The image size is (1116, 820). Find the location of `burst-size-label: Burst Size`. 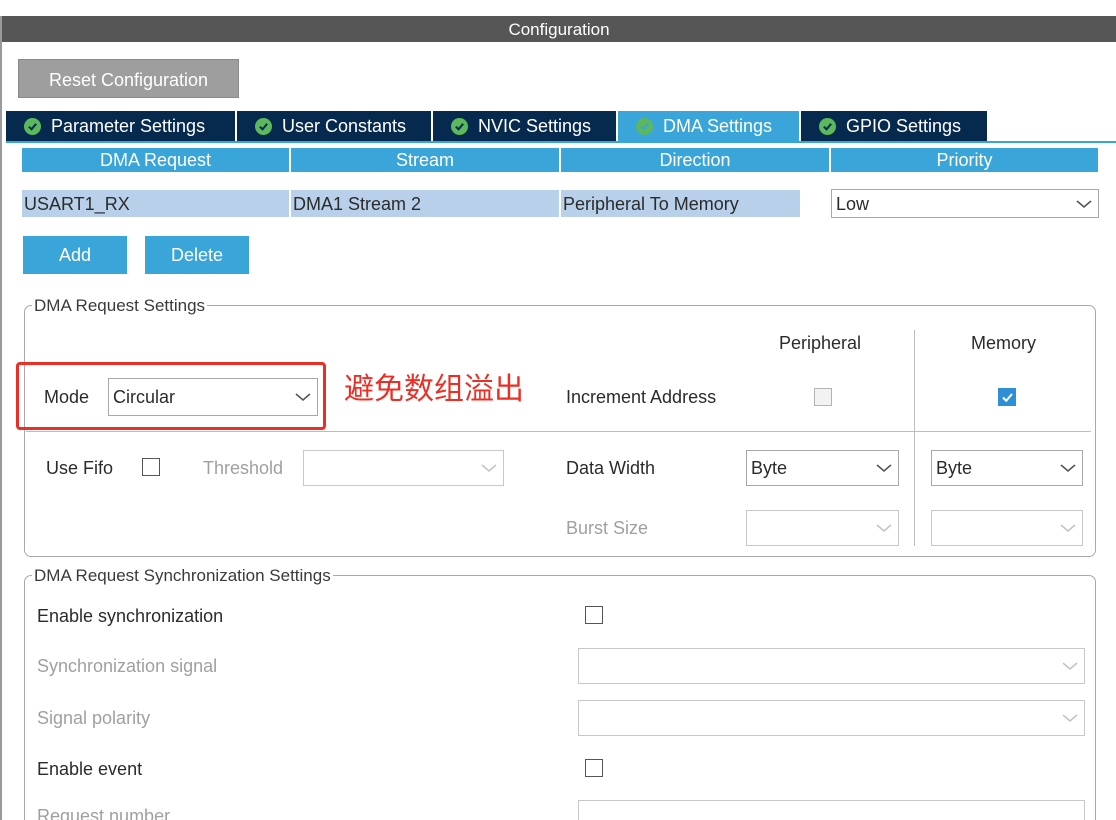

burst-size-label: Burst Size is located at coordinates (607, 528).